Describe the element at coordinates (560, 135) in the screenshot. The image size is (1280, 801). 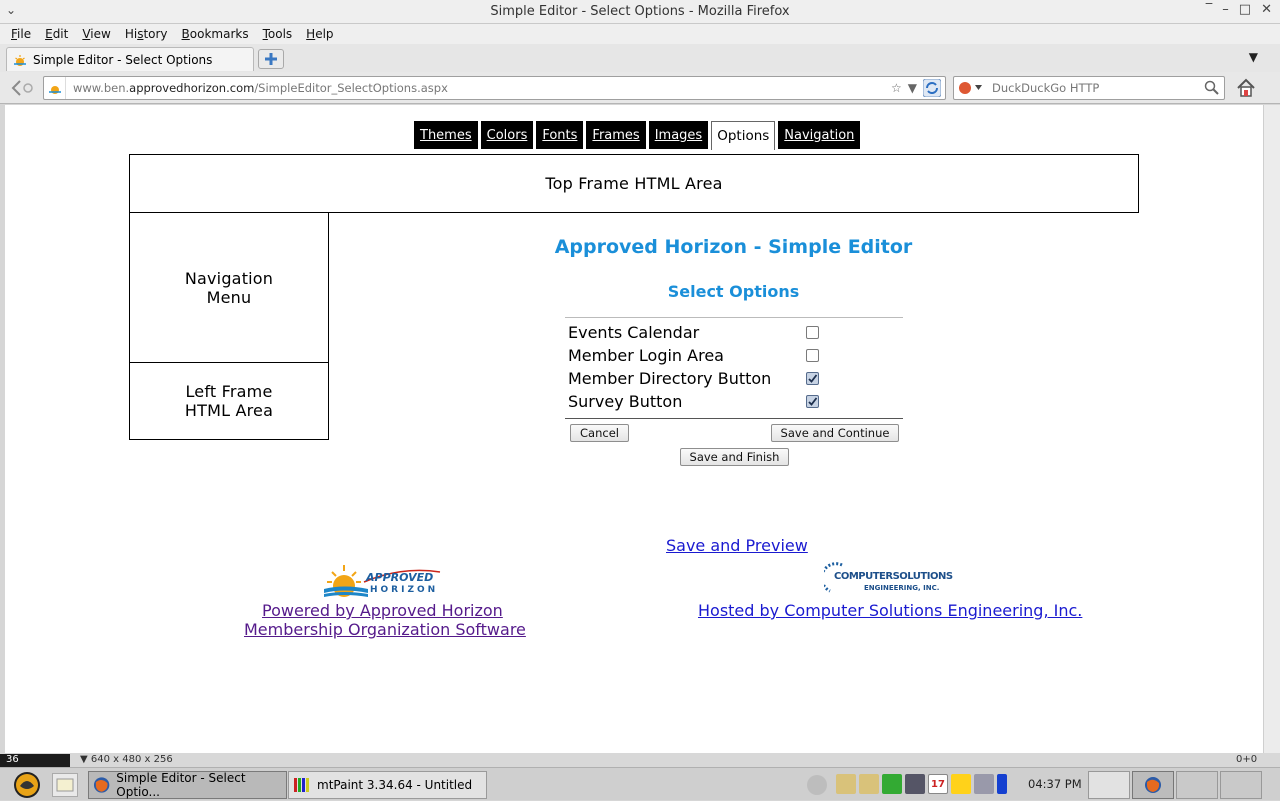
I see `editor-tab-fonts: Fonts` at that location.